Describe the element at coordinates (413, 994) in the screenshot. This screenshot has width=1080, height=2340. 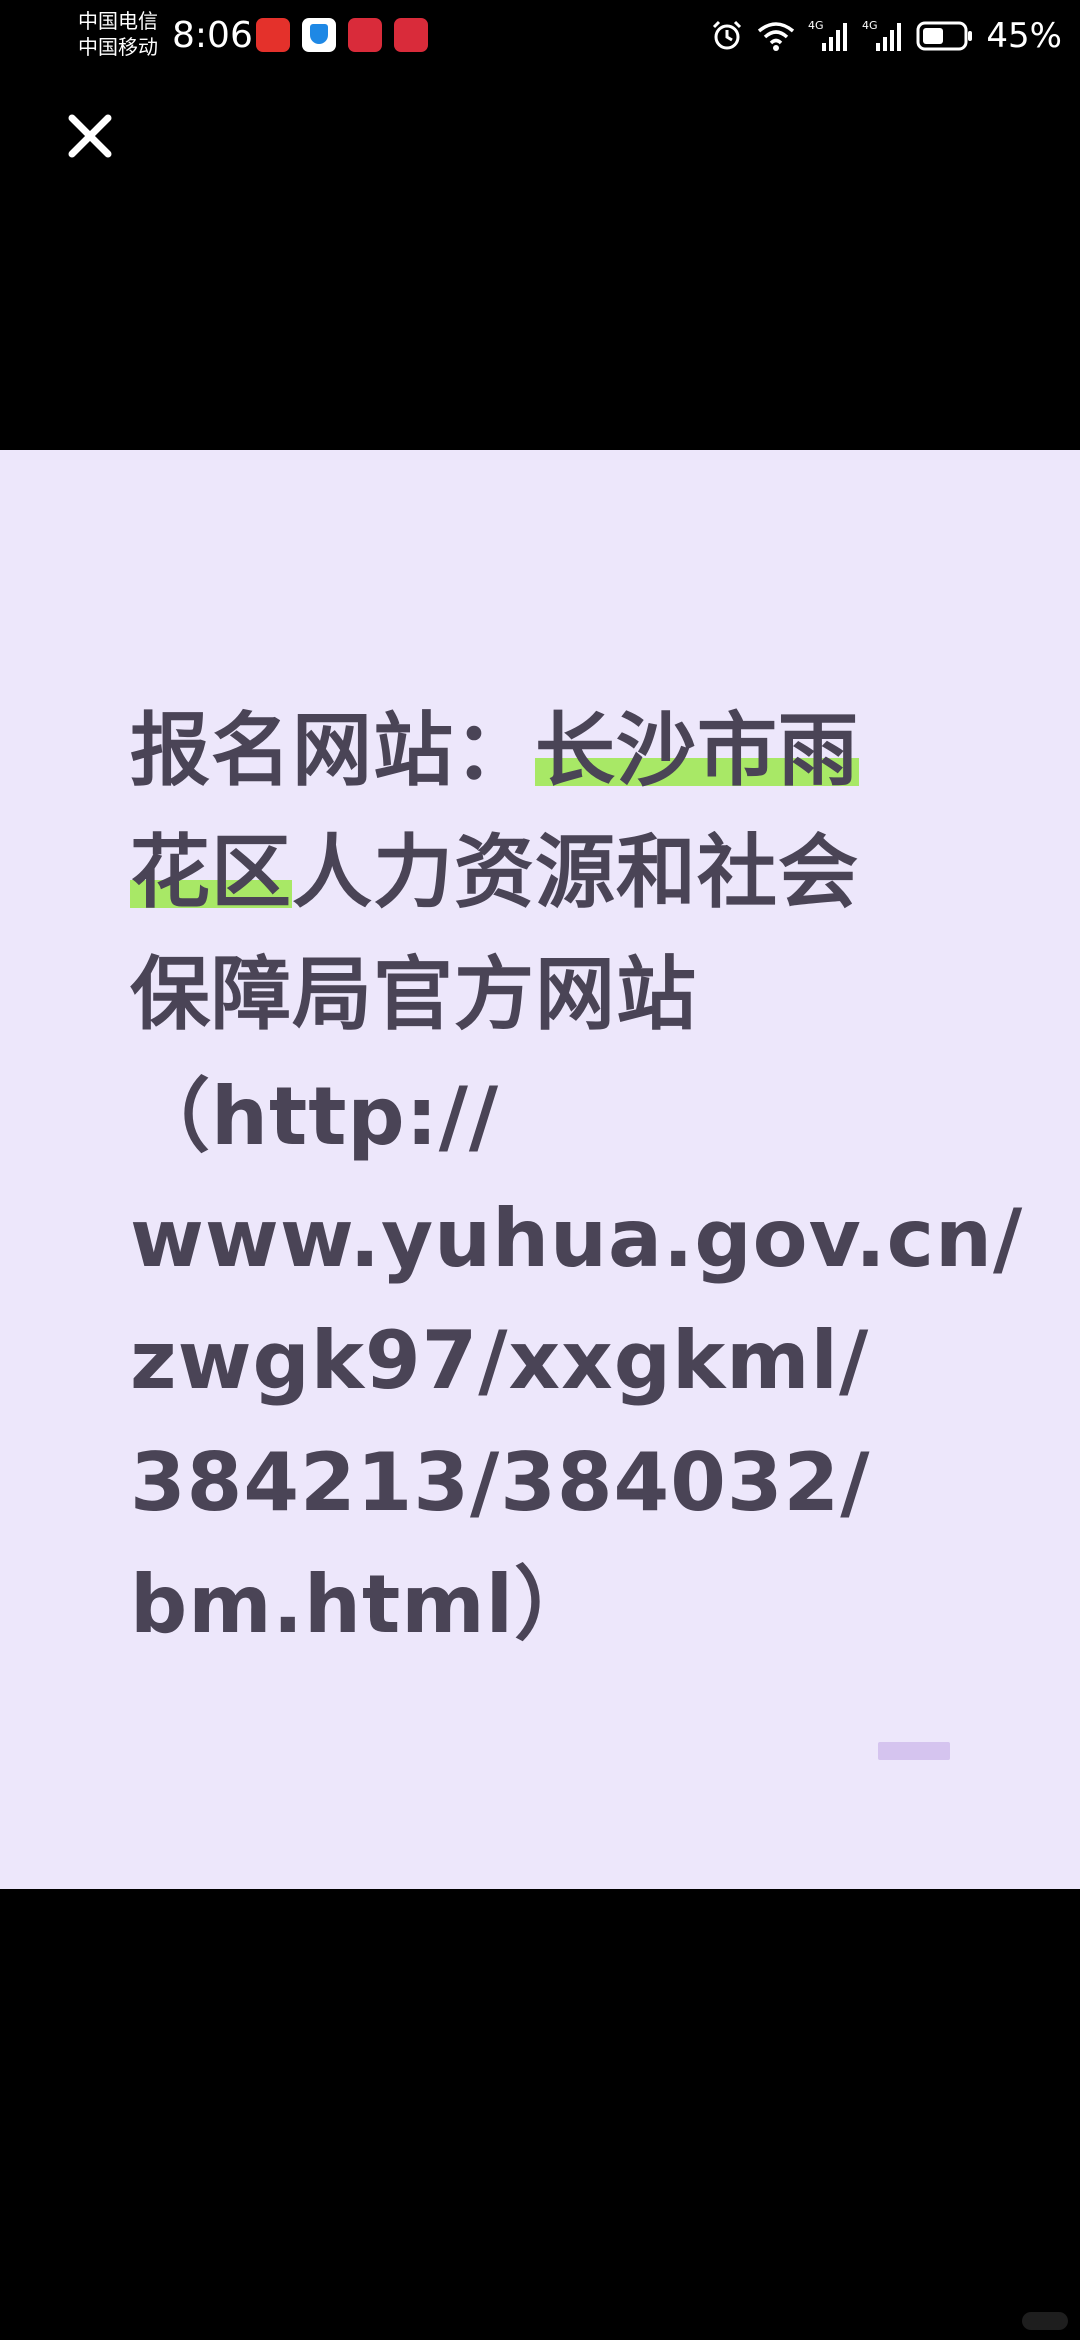
I see `card-text-segment: 保障局官方网站` at that location.